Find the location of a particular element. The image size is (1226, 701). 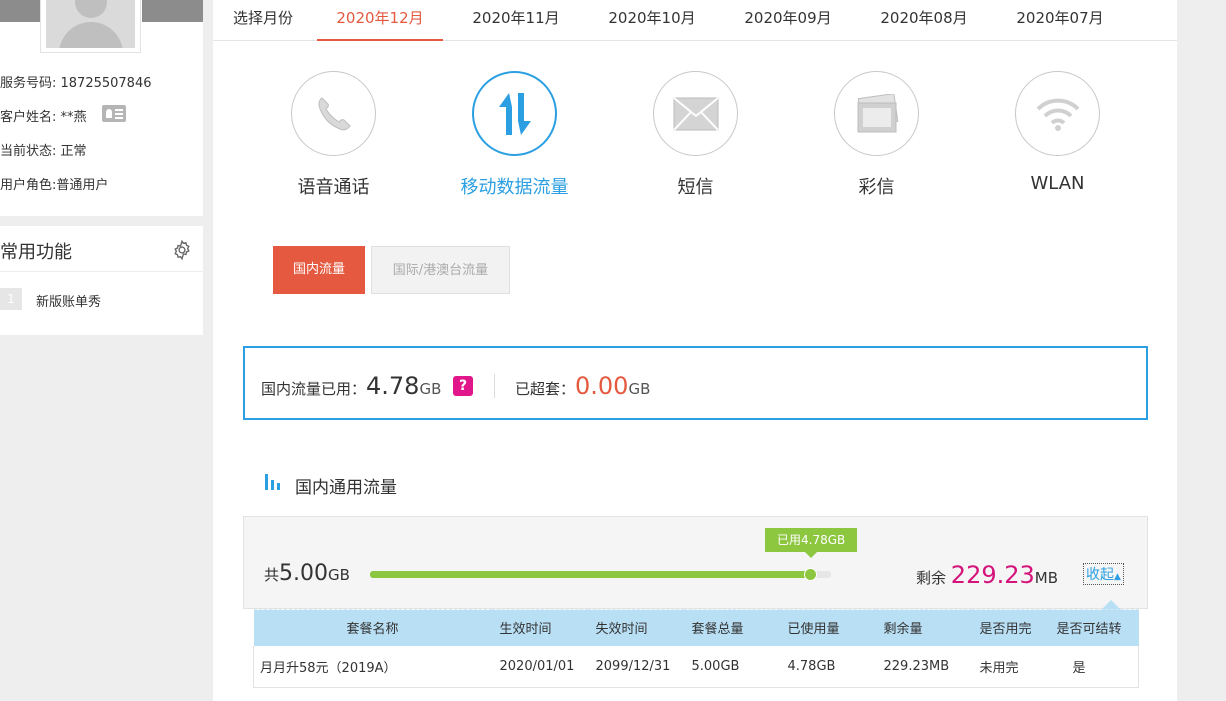

common-functions-panel: 常用功能 1 新版账单秀 is located at coordinates (101, 280).